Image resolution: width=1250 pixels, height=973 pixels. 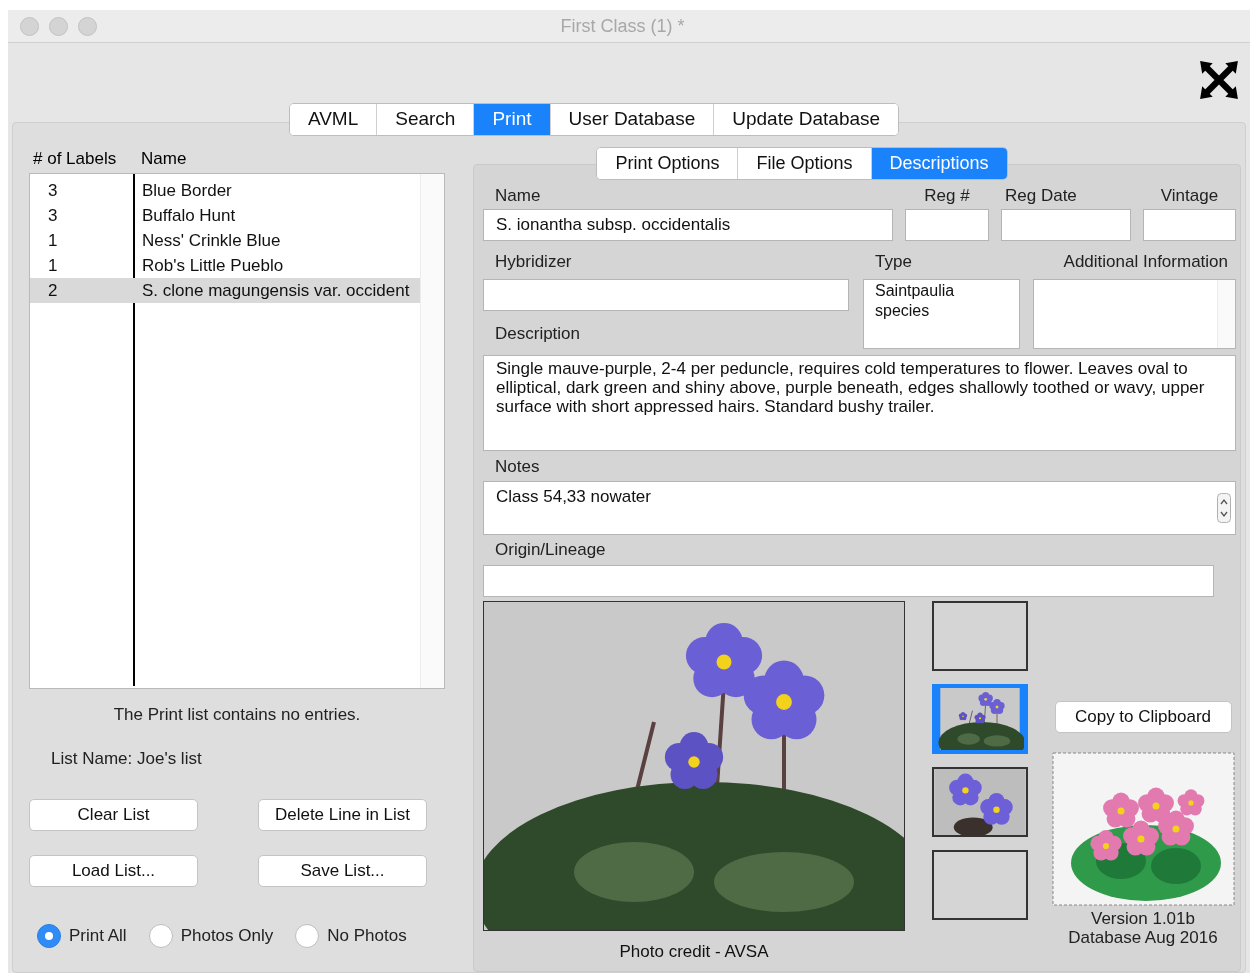 What do you see at coordinates (333, 119) in the screenshot?
I see `main-tab: AVML` at bounding box center [333, 119].